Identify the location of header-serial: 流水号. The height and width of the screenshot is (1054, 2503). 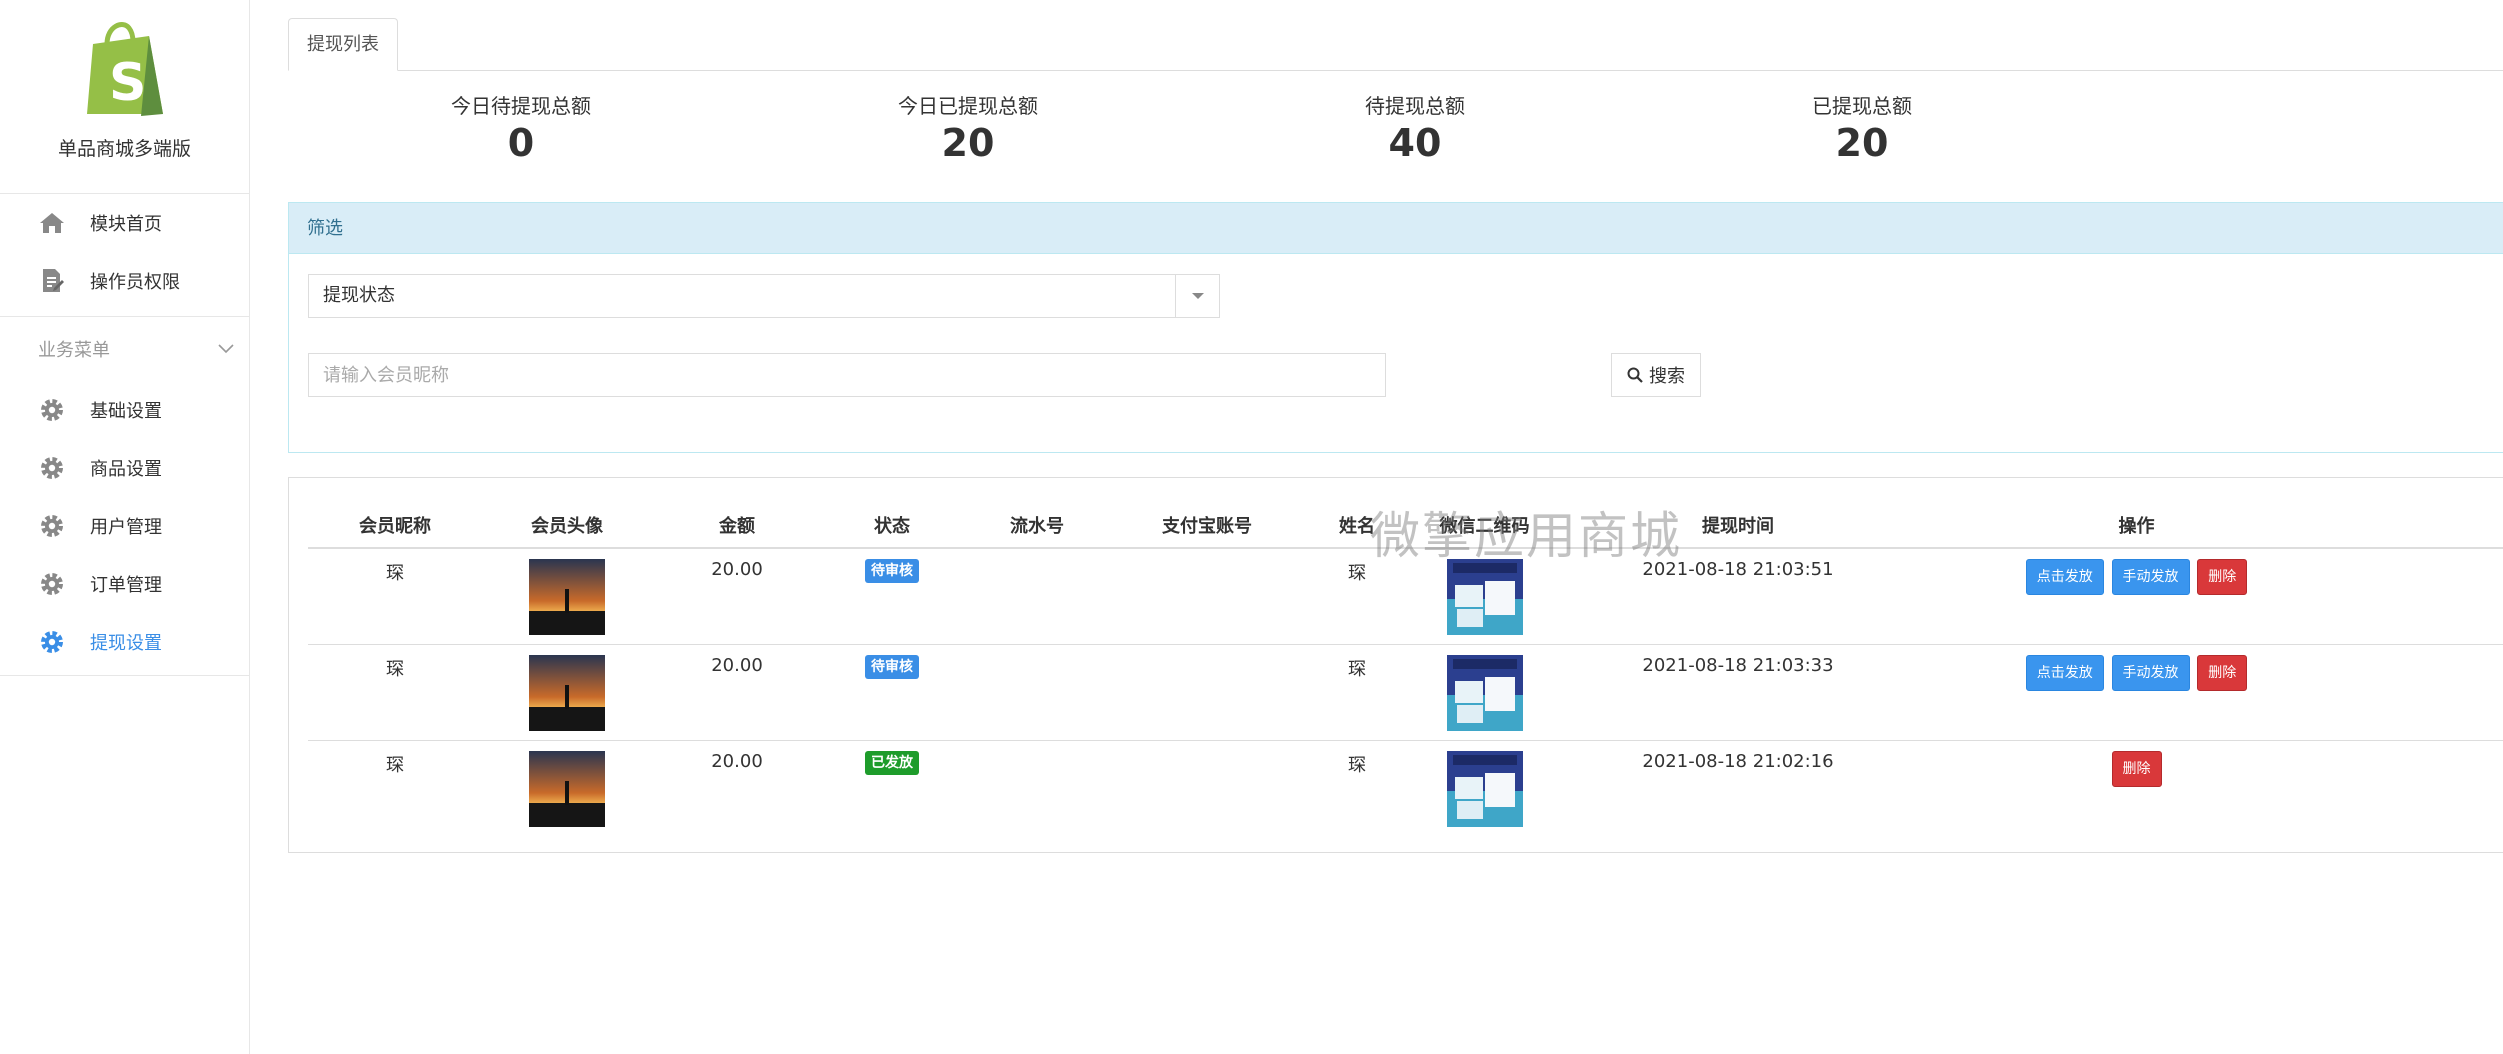
(1037, 526).